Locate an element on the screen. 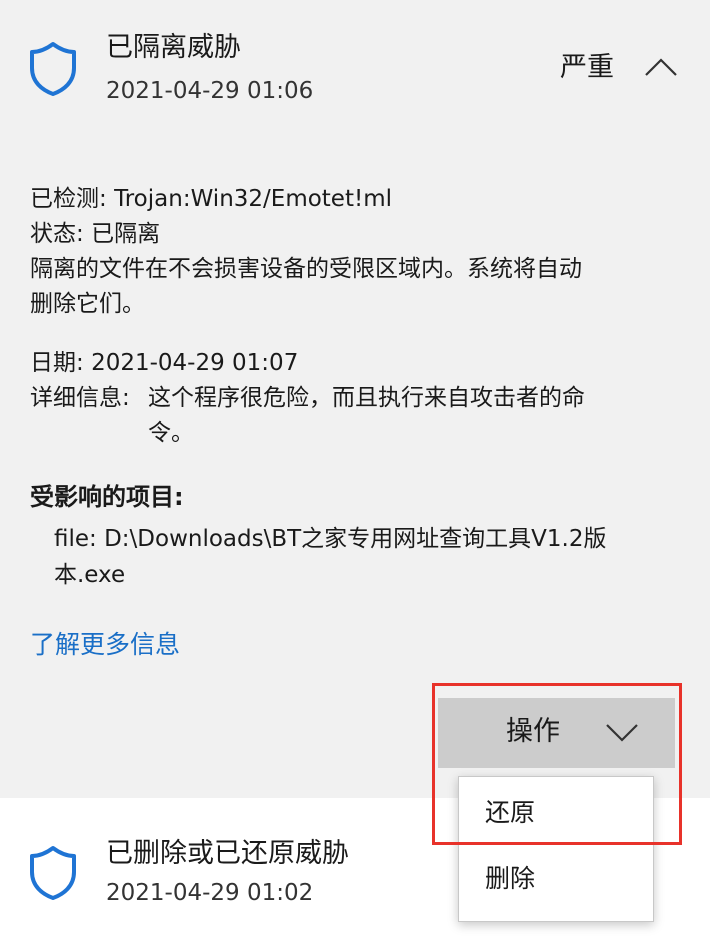 The image size is (710, 936). learn-more-link: 了解更多信息 is located at coordinates (105, 645).